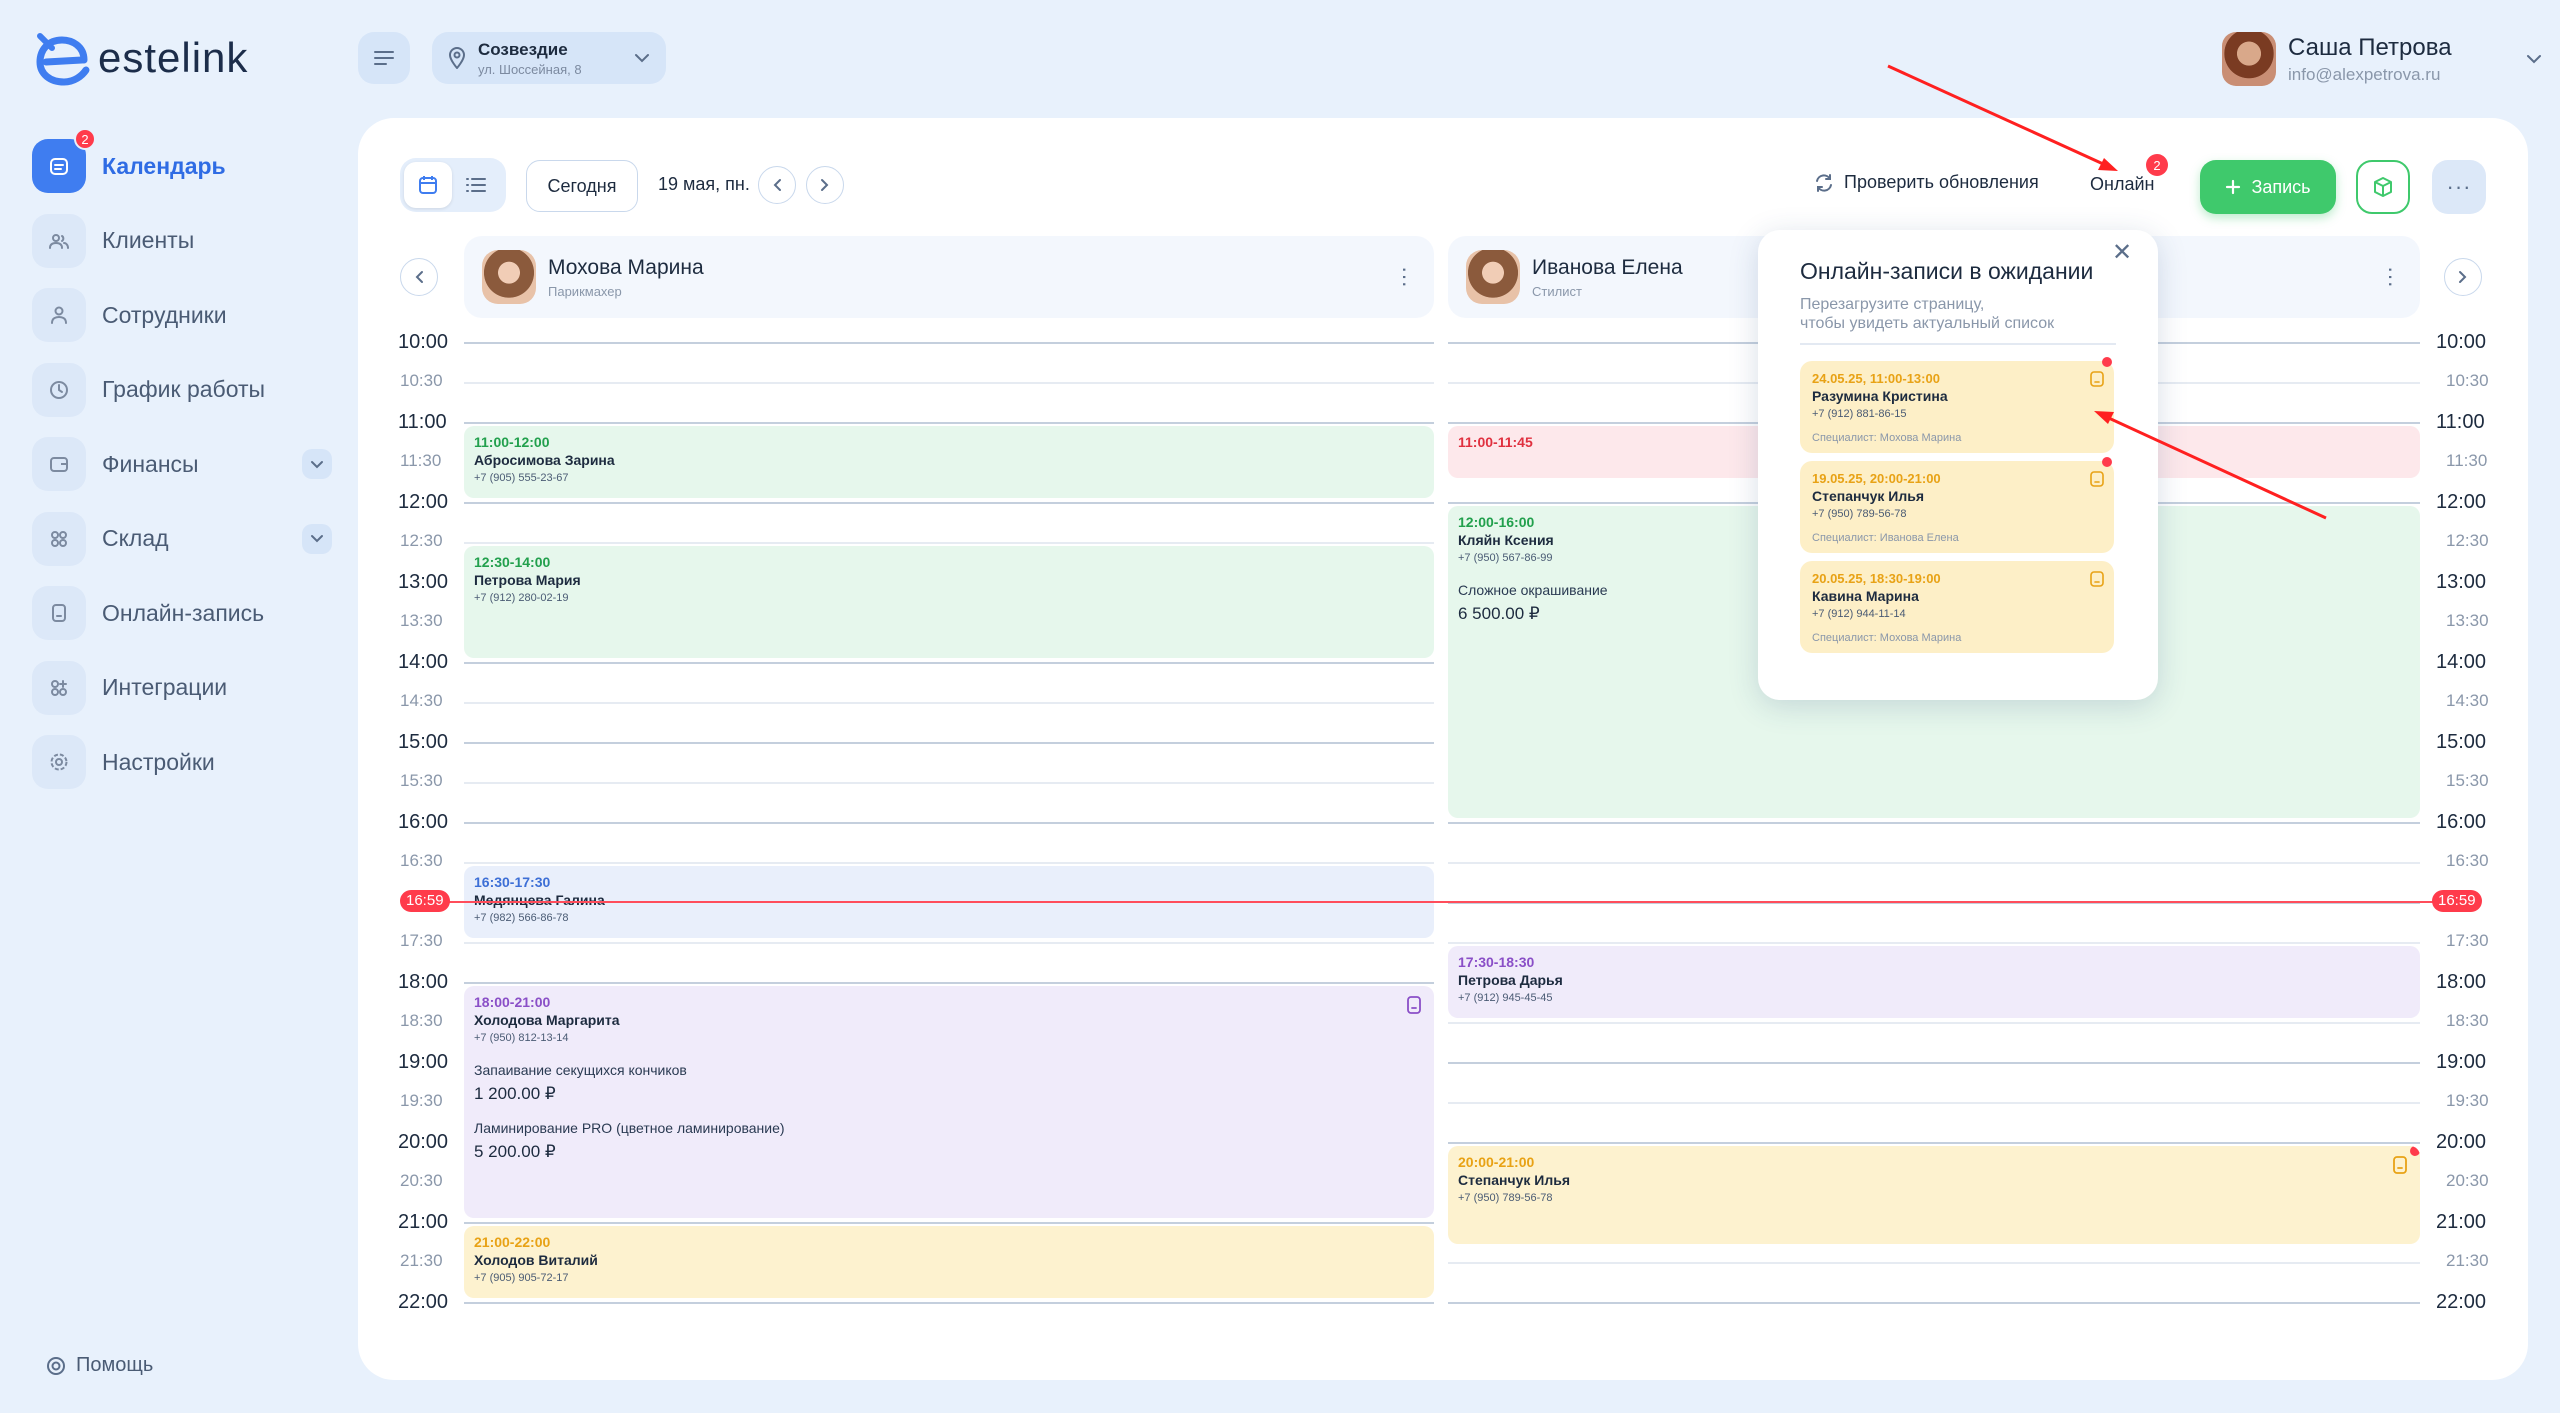 This screenshot has height=1413, width=2560. What do you see at coordinates (2107, 292) in the screenshot?
I see `annotation-arrows` at bounding box center [2107, 292].